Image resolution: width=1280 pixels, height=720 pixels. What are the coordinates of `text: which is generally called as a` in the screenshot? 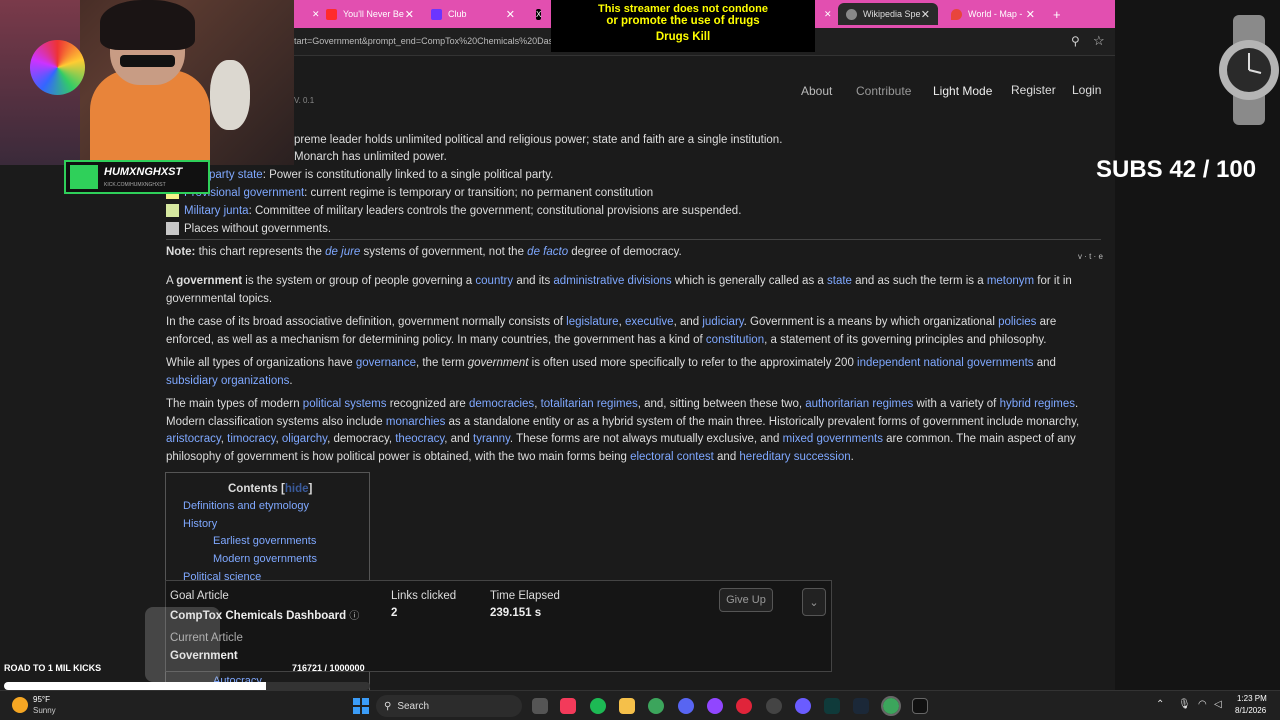 It's located at (749, 281).